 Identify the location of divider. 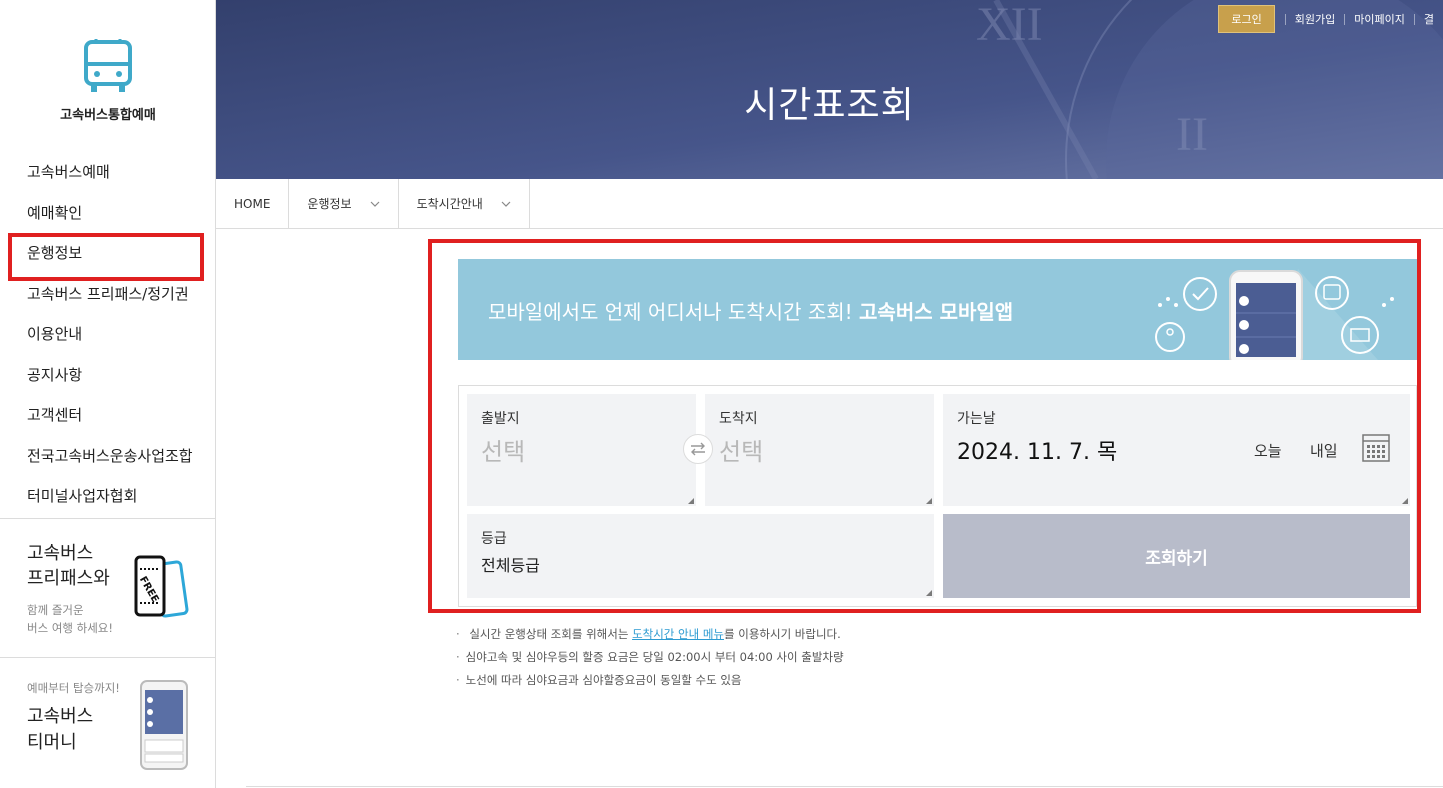
(844, 786).